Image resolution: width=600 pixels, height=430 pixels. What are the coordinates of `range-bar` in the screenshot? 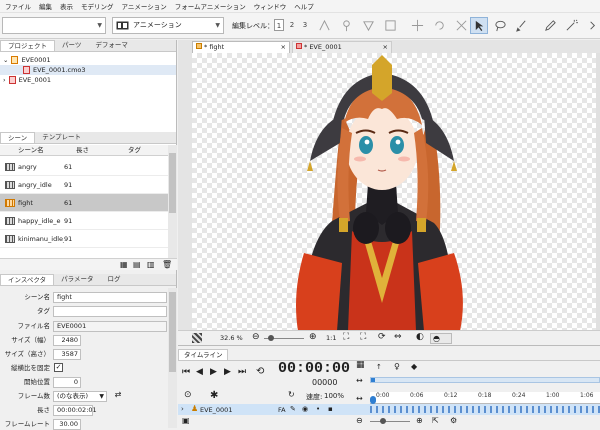 It's located at (485, 380).